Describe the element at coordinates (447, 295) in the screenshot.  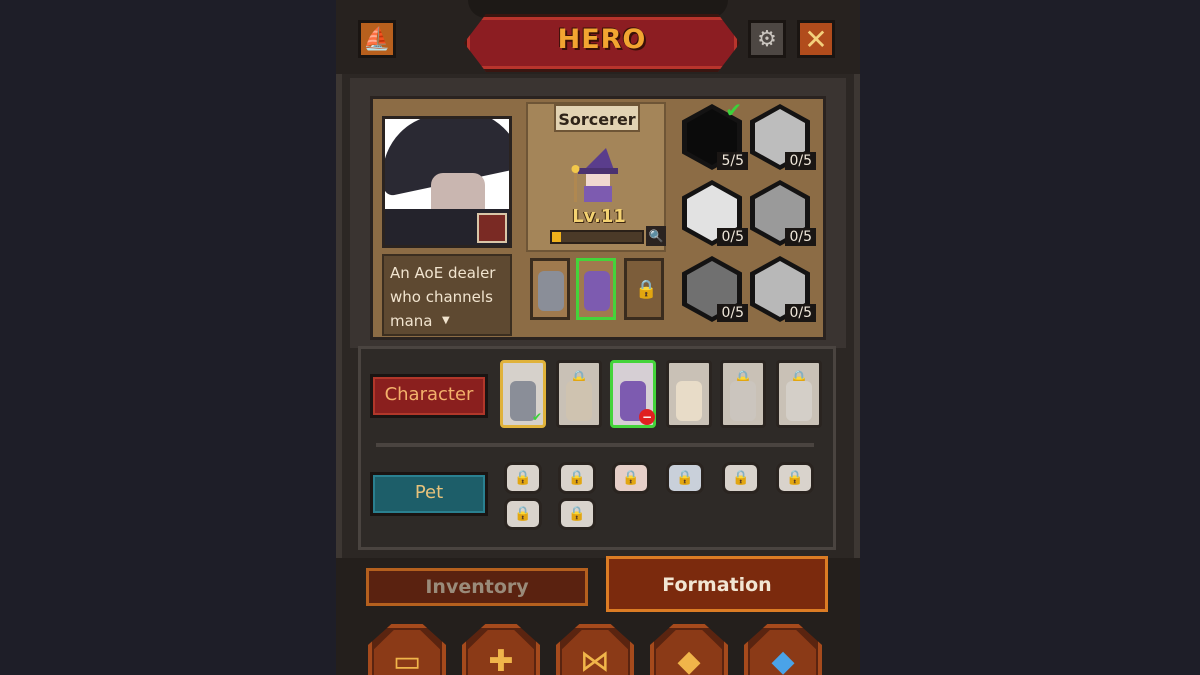
I see `hero-description: An AoE dealer who channels mana ▼` at that location.